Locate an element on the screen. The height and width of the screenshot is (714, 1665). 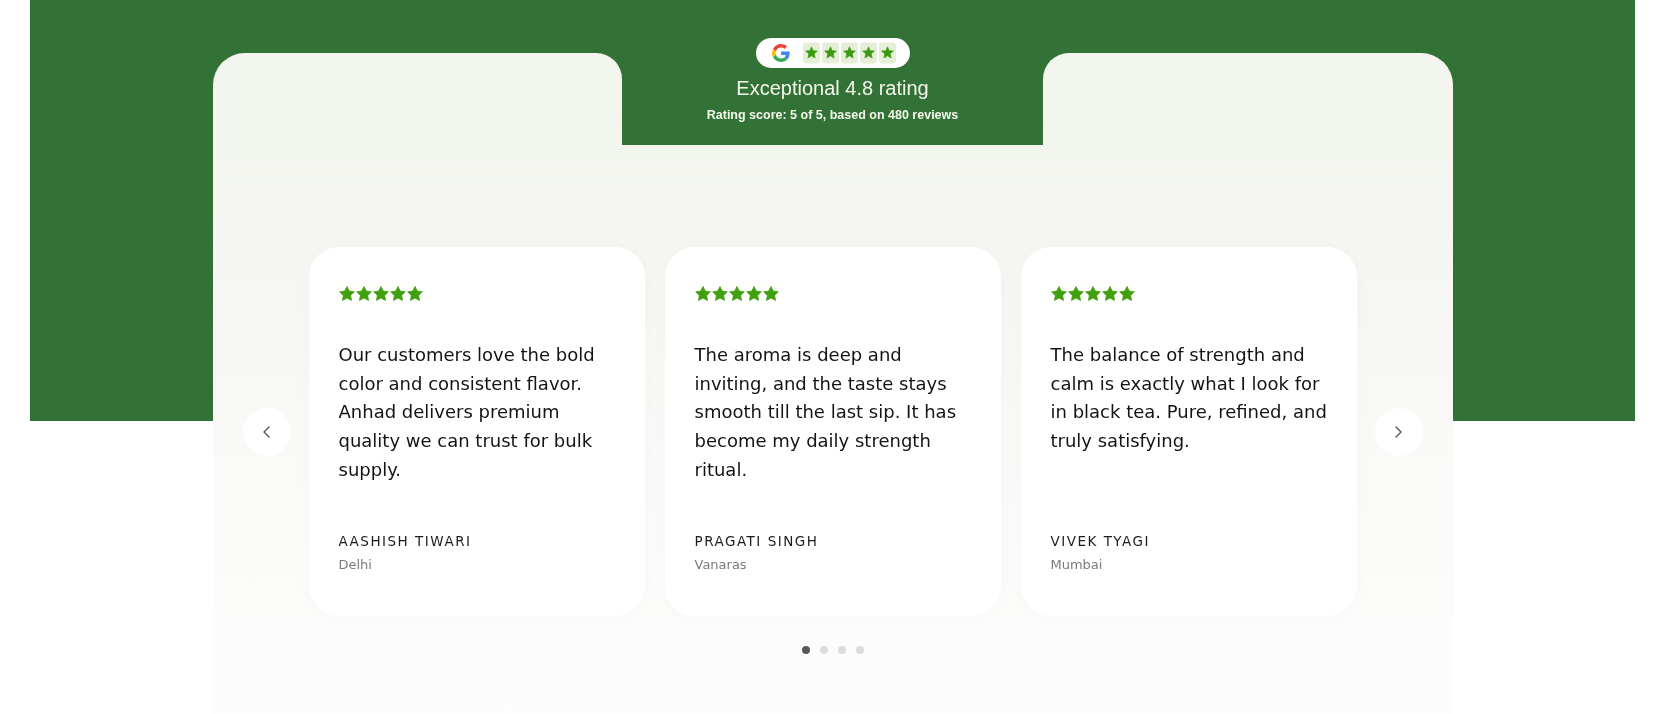
reviewer-location: Delhi is located at coordinates (355, 565).